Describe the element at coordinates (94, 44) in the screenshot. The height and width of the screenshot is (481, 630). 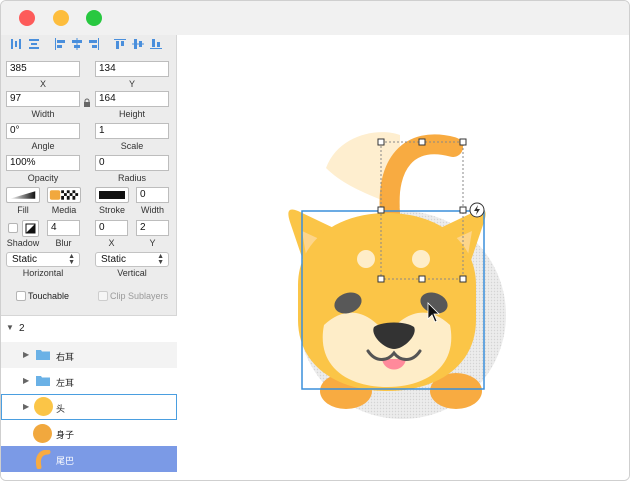
I see `align-right-icon` at that location.